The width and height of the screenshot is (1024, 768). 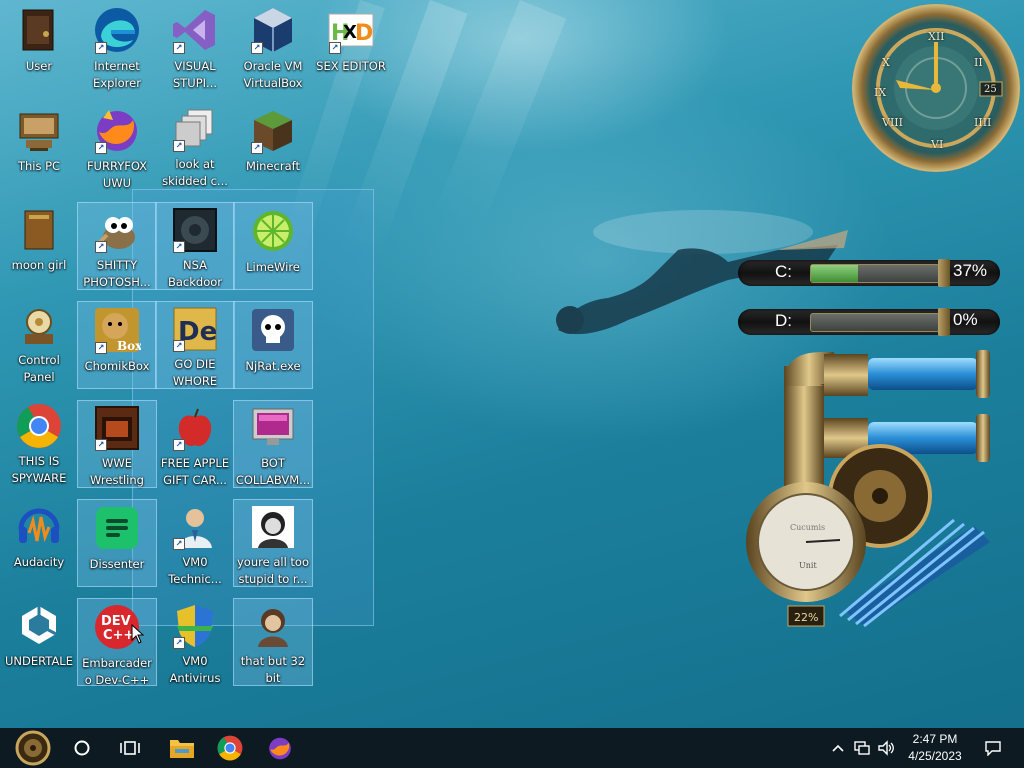 What do you see at coordinates (936, 88) in the screenshot?
I see `clock-gadget: XII II IIII VI VIII IX X 25` at bounding box center [936, 88].